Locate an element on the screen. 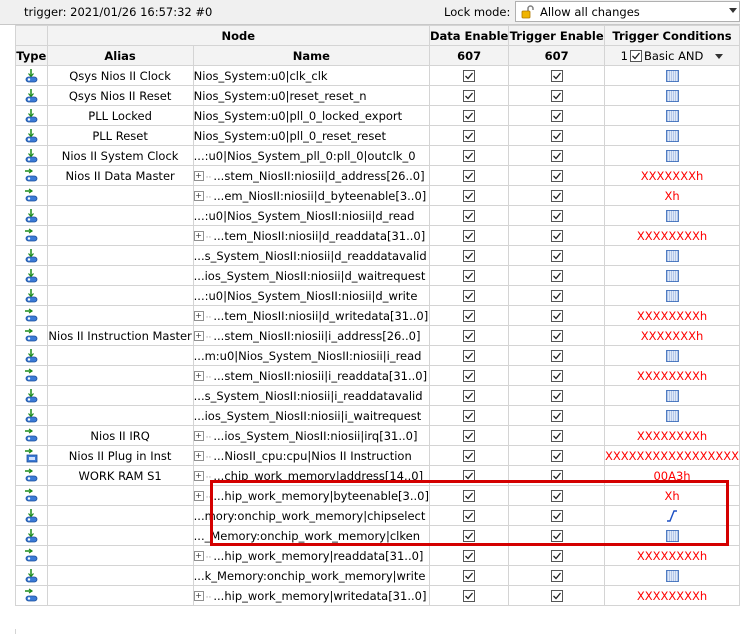 This screenshot has height=634, width=740. name-cell: + ·· ...hip_work_memory|byteenable[3..0] is located at coordinates (311, 495).